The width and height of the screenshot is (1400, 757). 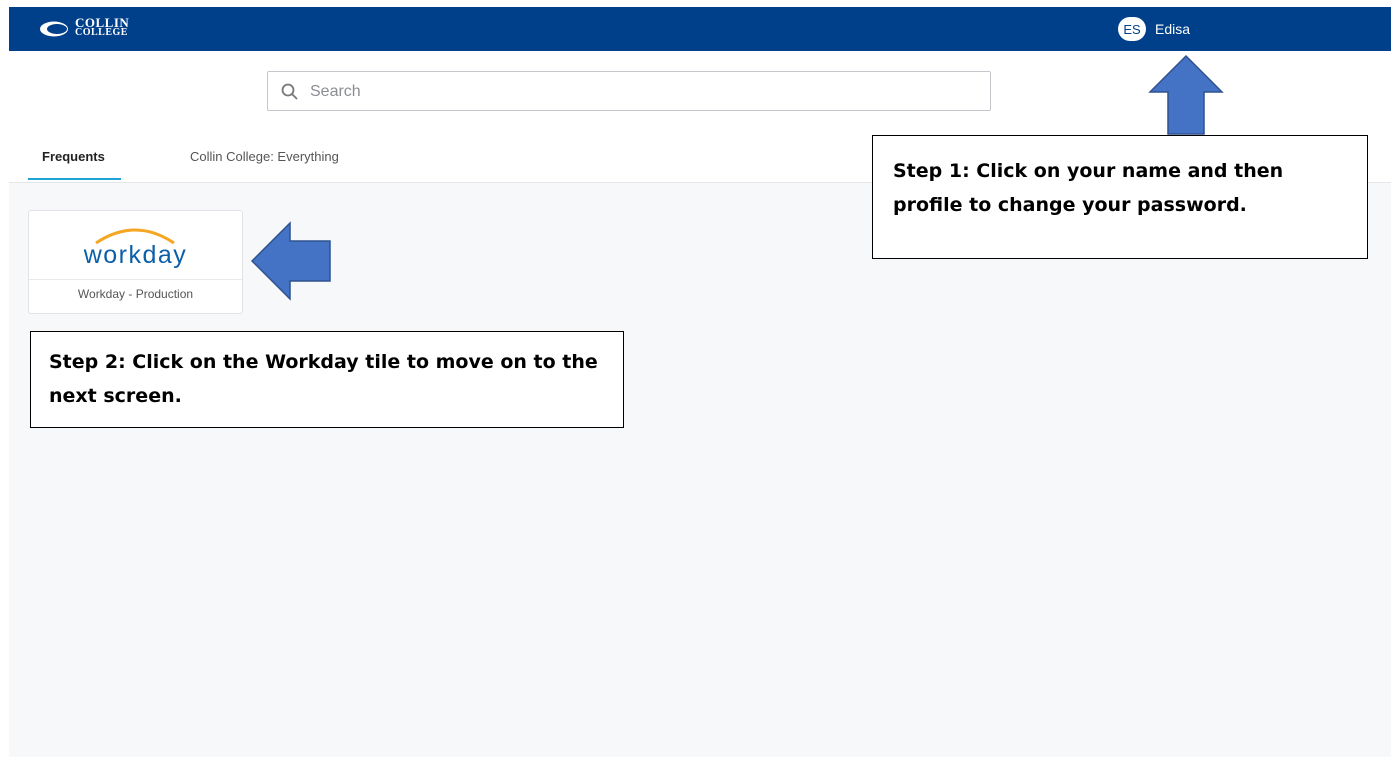 I want to click on logo-swoosh-icon, so click(x=54, y=29).